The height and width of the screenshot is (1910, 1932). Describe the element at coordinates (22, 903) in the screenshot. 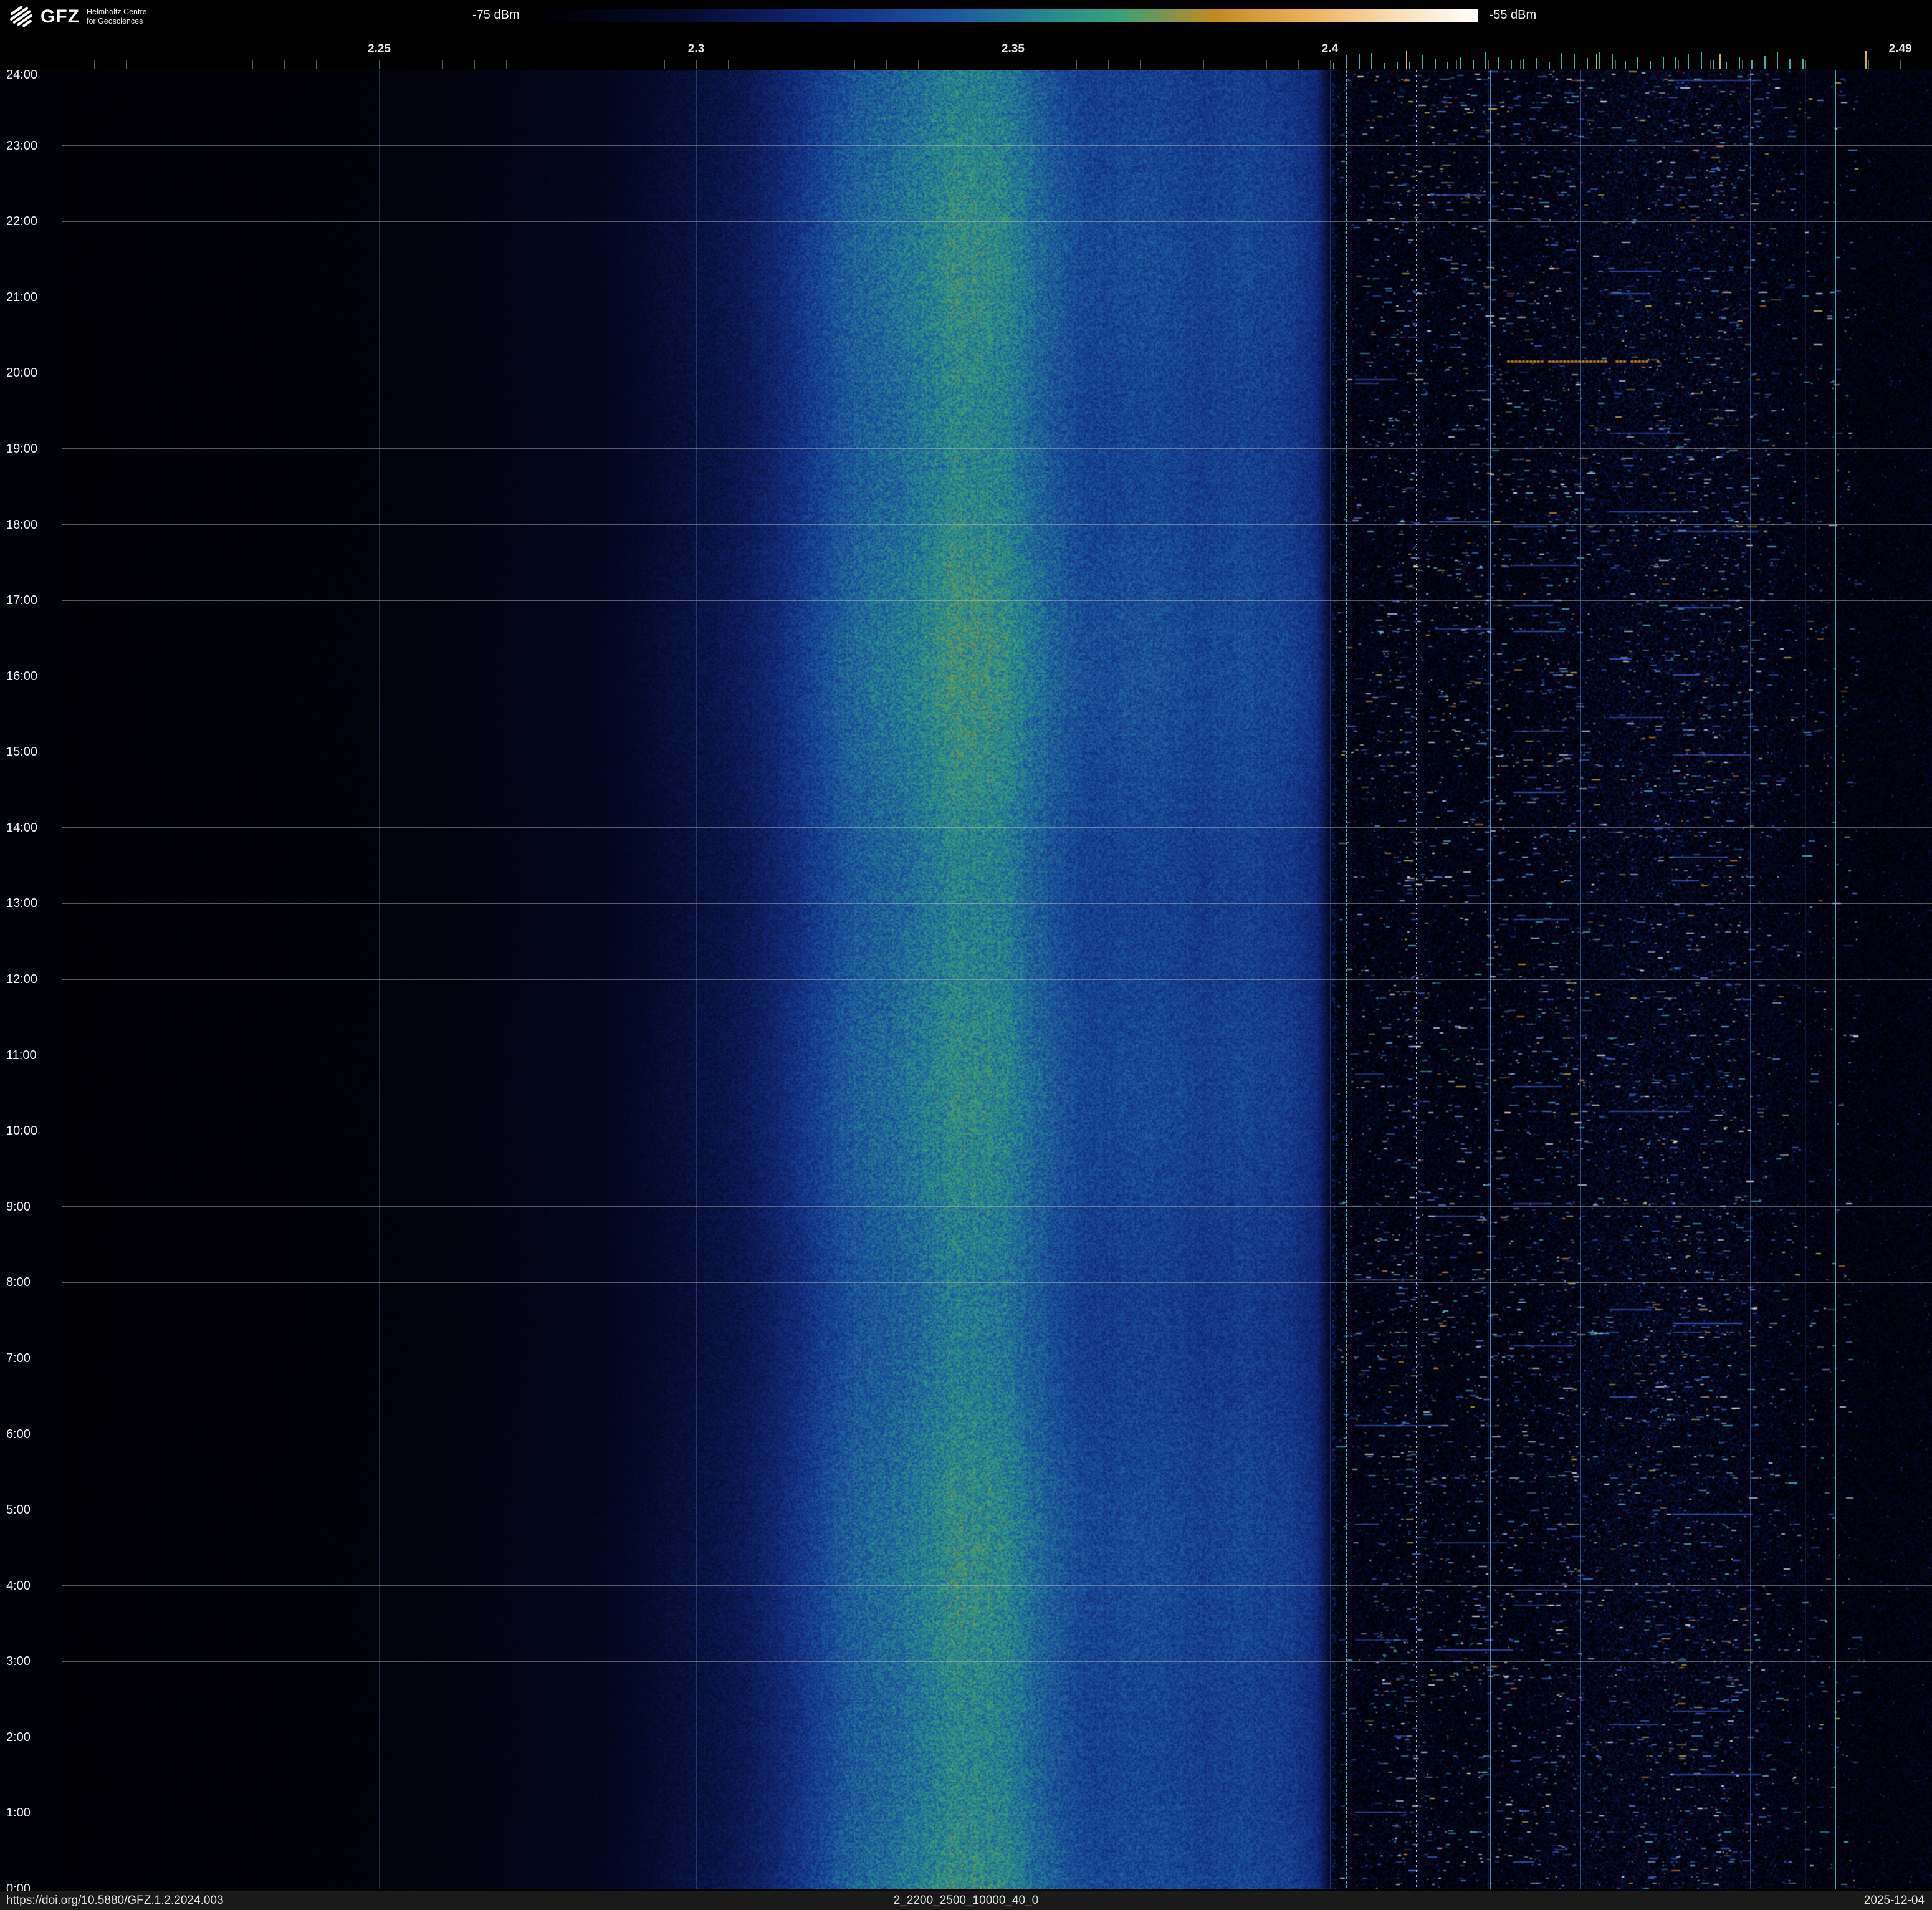

I see `time-axis-label: 13:00` at that location.